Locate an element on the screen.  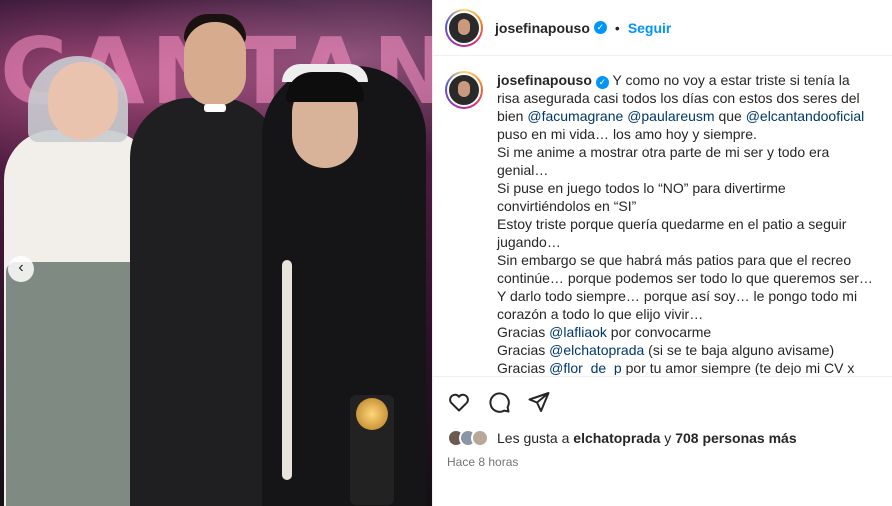
mention-link: @paulareusm is located at coordinates (670, 116).